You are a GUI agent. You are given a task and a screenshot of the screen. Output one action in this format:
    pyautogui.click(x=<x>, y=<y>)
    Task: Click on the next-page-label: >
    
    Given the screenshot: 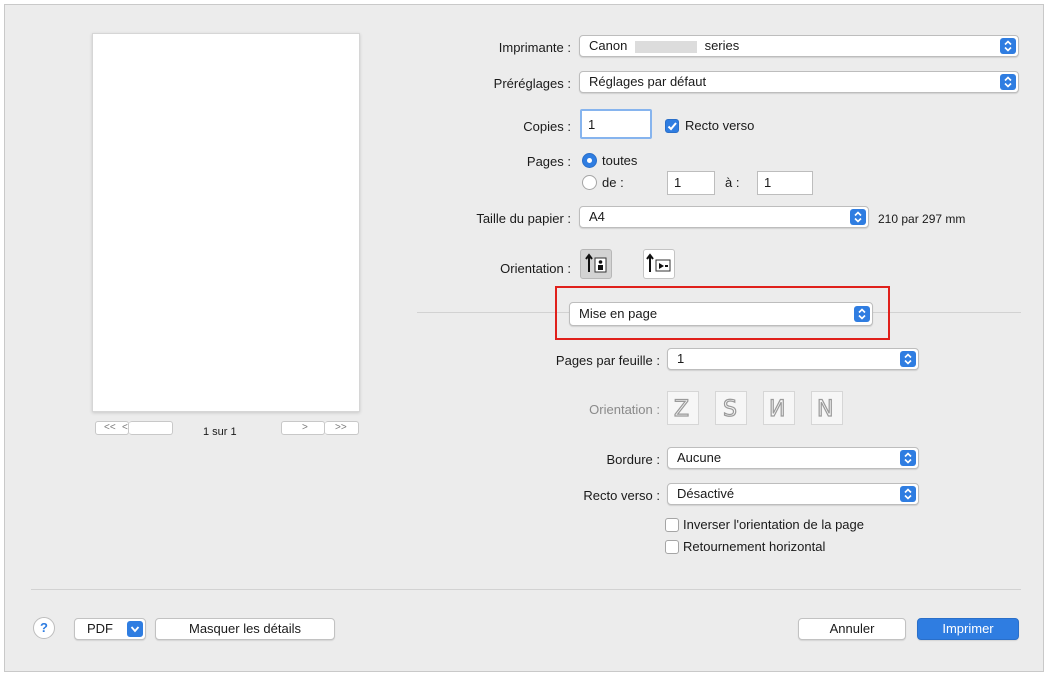 What is the action you would take?
    pyautogui.click(x=305, y=427)
    